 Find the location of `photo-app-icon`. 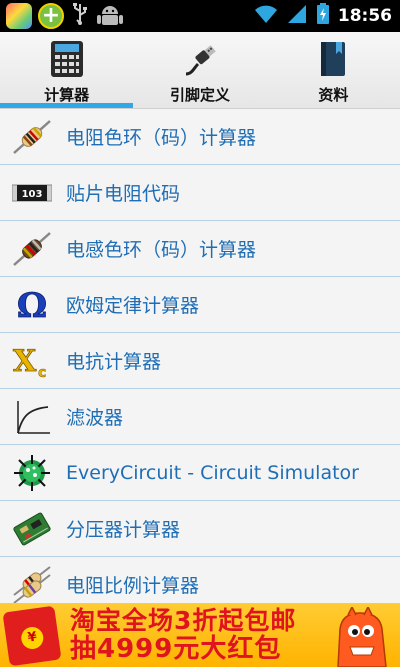

photo-app-icon is located at coordinates (19, 16).